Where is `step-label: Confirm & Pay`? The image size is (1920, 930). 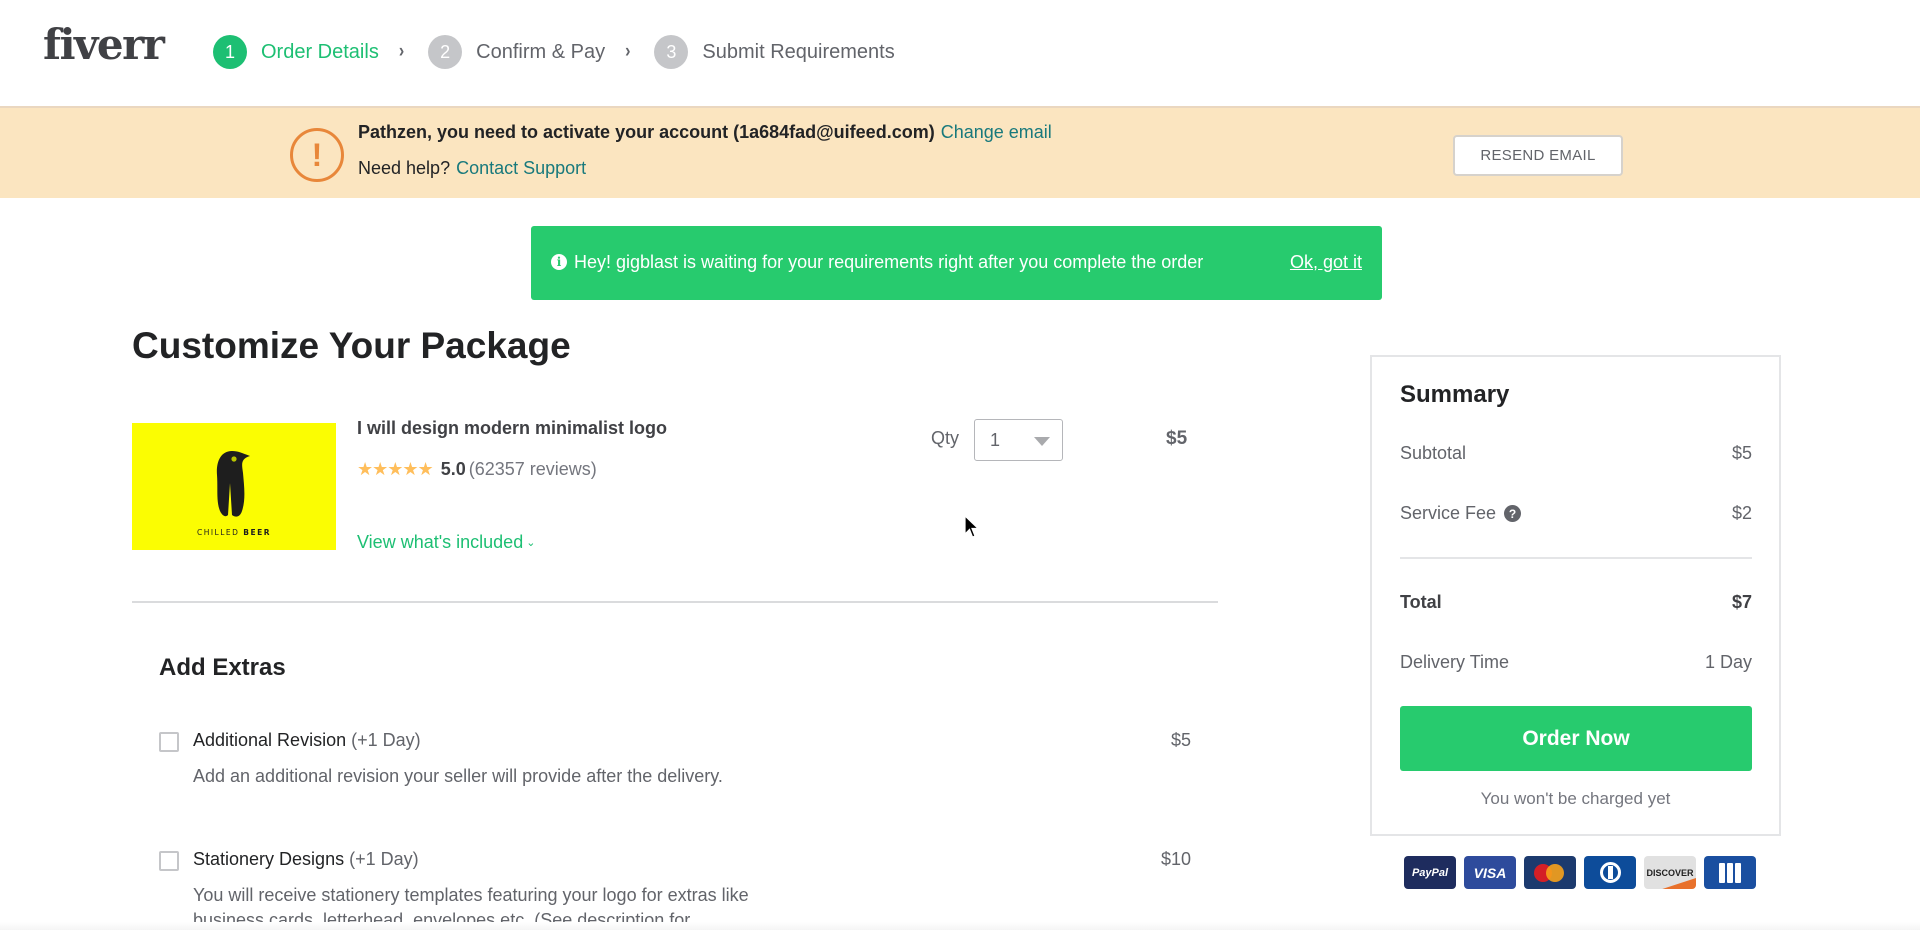
step-label: Confirm & Pay is located at coordinates (541, 51).